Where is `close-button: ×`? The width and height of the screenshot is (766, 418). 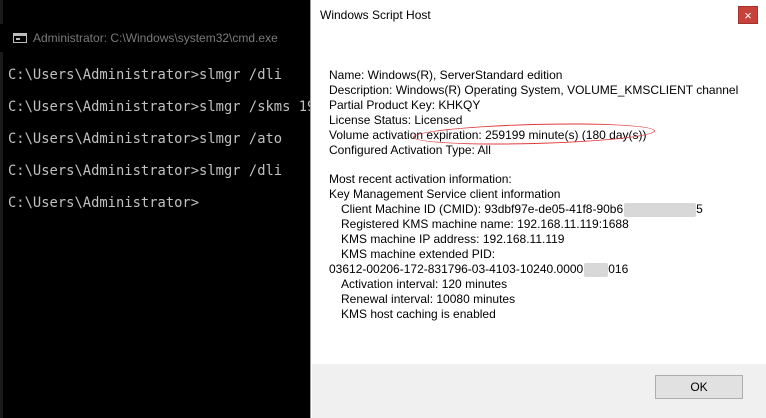 close-button: × is located at coordinates (748, 15).